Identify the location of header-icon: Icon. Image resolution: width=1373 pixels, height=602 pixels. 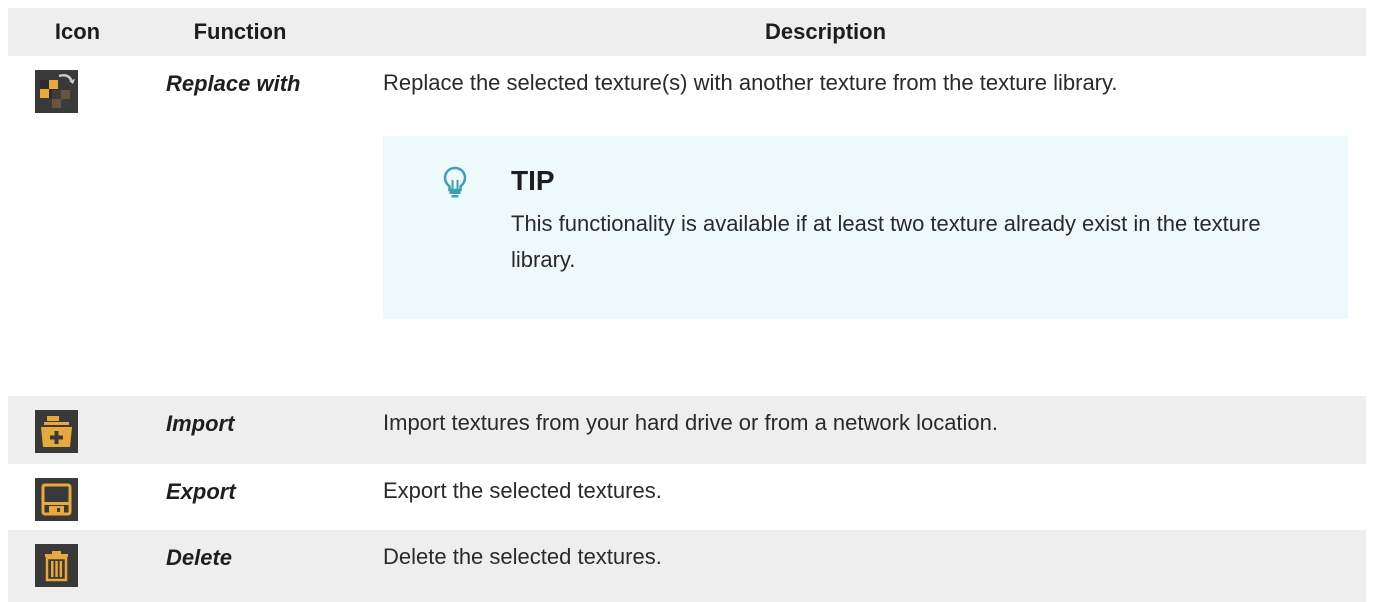
(77, 31).